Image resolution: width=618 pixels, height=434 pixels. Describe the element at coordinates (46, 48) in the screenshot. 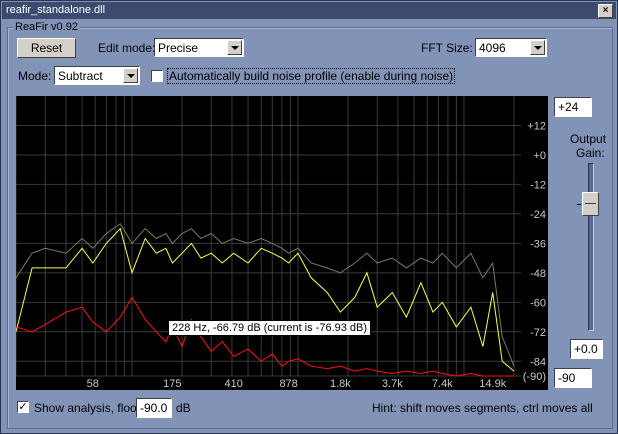

I see `reset-button: Reset` at that location.